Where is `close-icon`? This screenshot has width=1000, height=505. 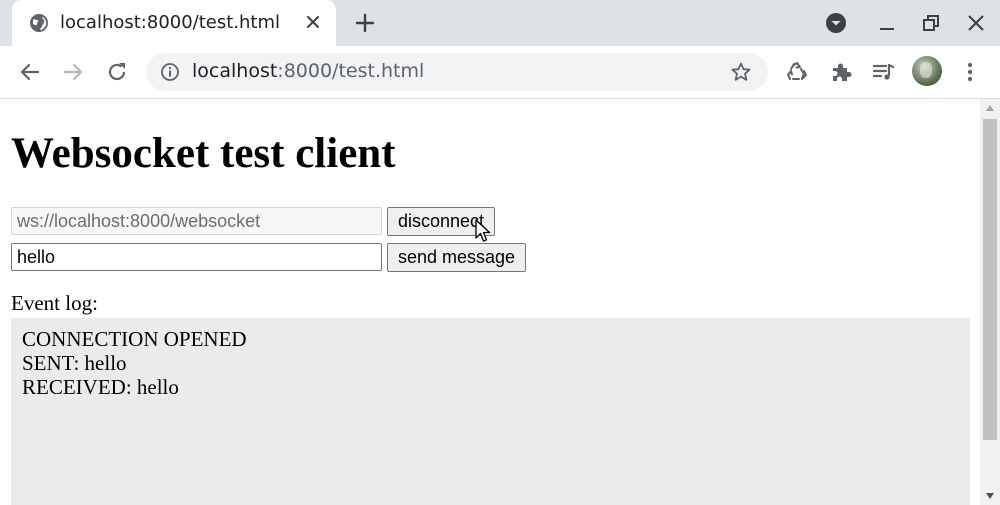 close-icon is located at coordinates (313, 22).